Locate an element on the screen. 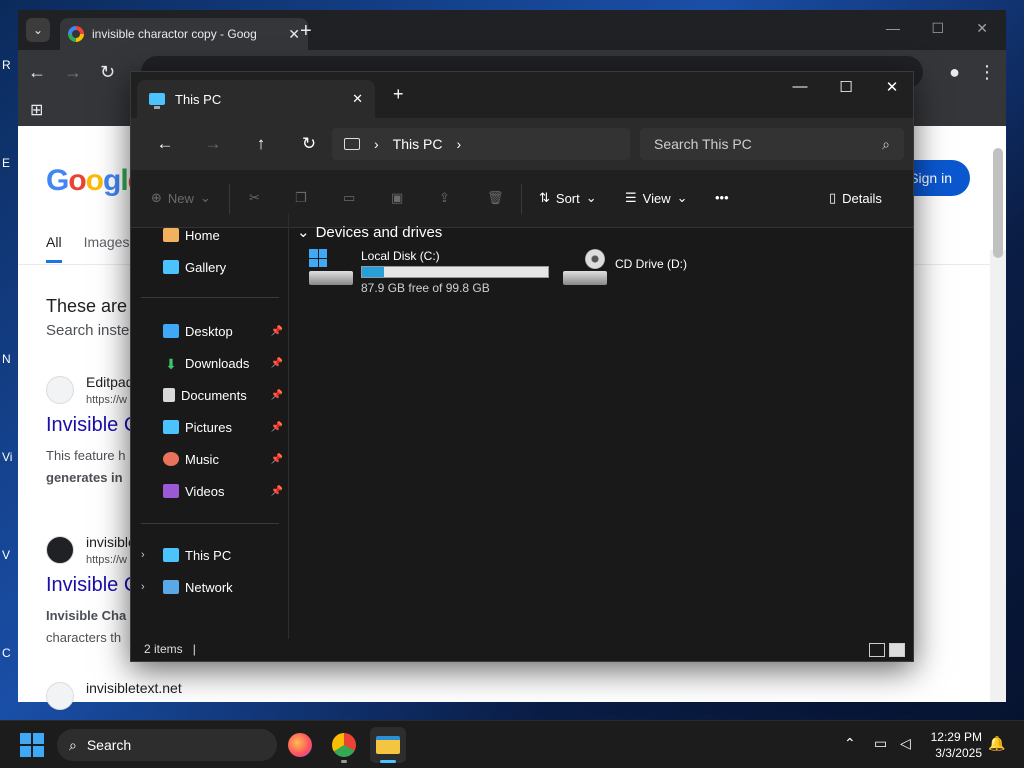 This screenshot has width=1024, height=768. nav-item-pictures: Pictures 📌 is located at coordinates (210, 427).